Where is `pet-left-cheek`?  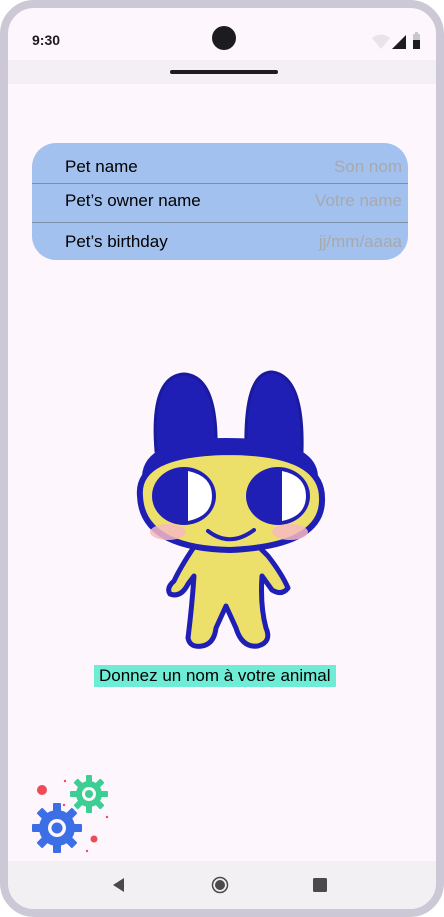 pet-left-cheek is located at coordinates (168, 532).